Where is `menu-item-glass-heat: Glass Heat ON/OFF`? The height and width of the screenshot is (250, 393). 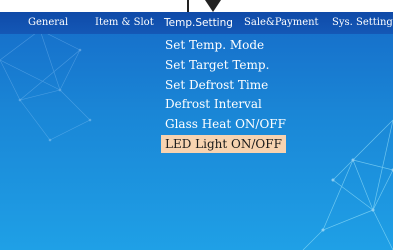
menu-item-glass-heat: Glass Heat ON/OFF is located at coordinates (241, 124).